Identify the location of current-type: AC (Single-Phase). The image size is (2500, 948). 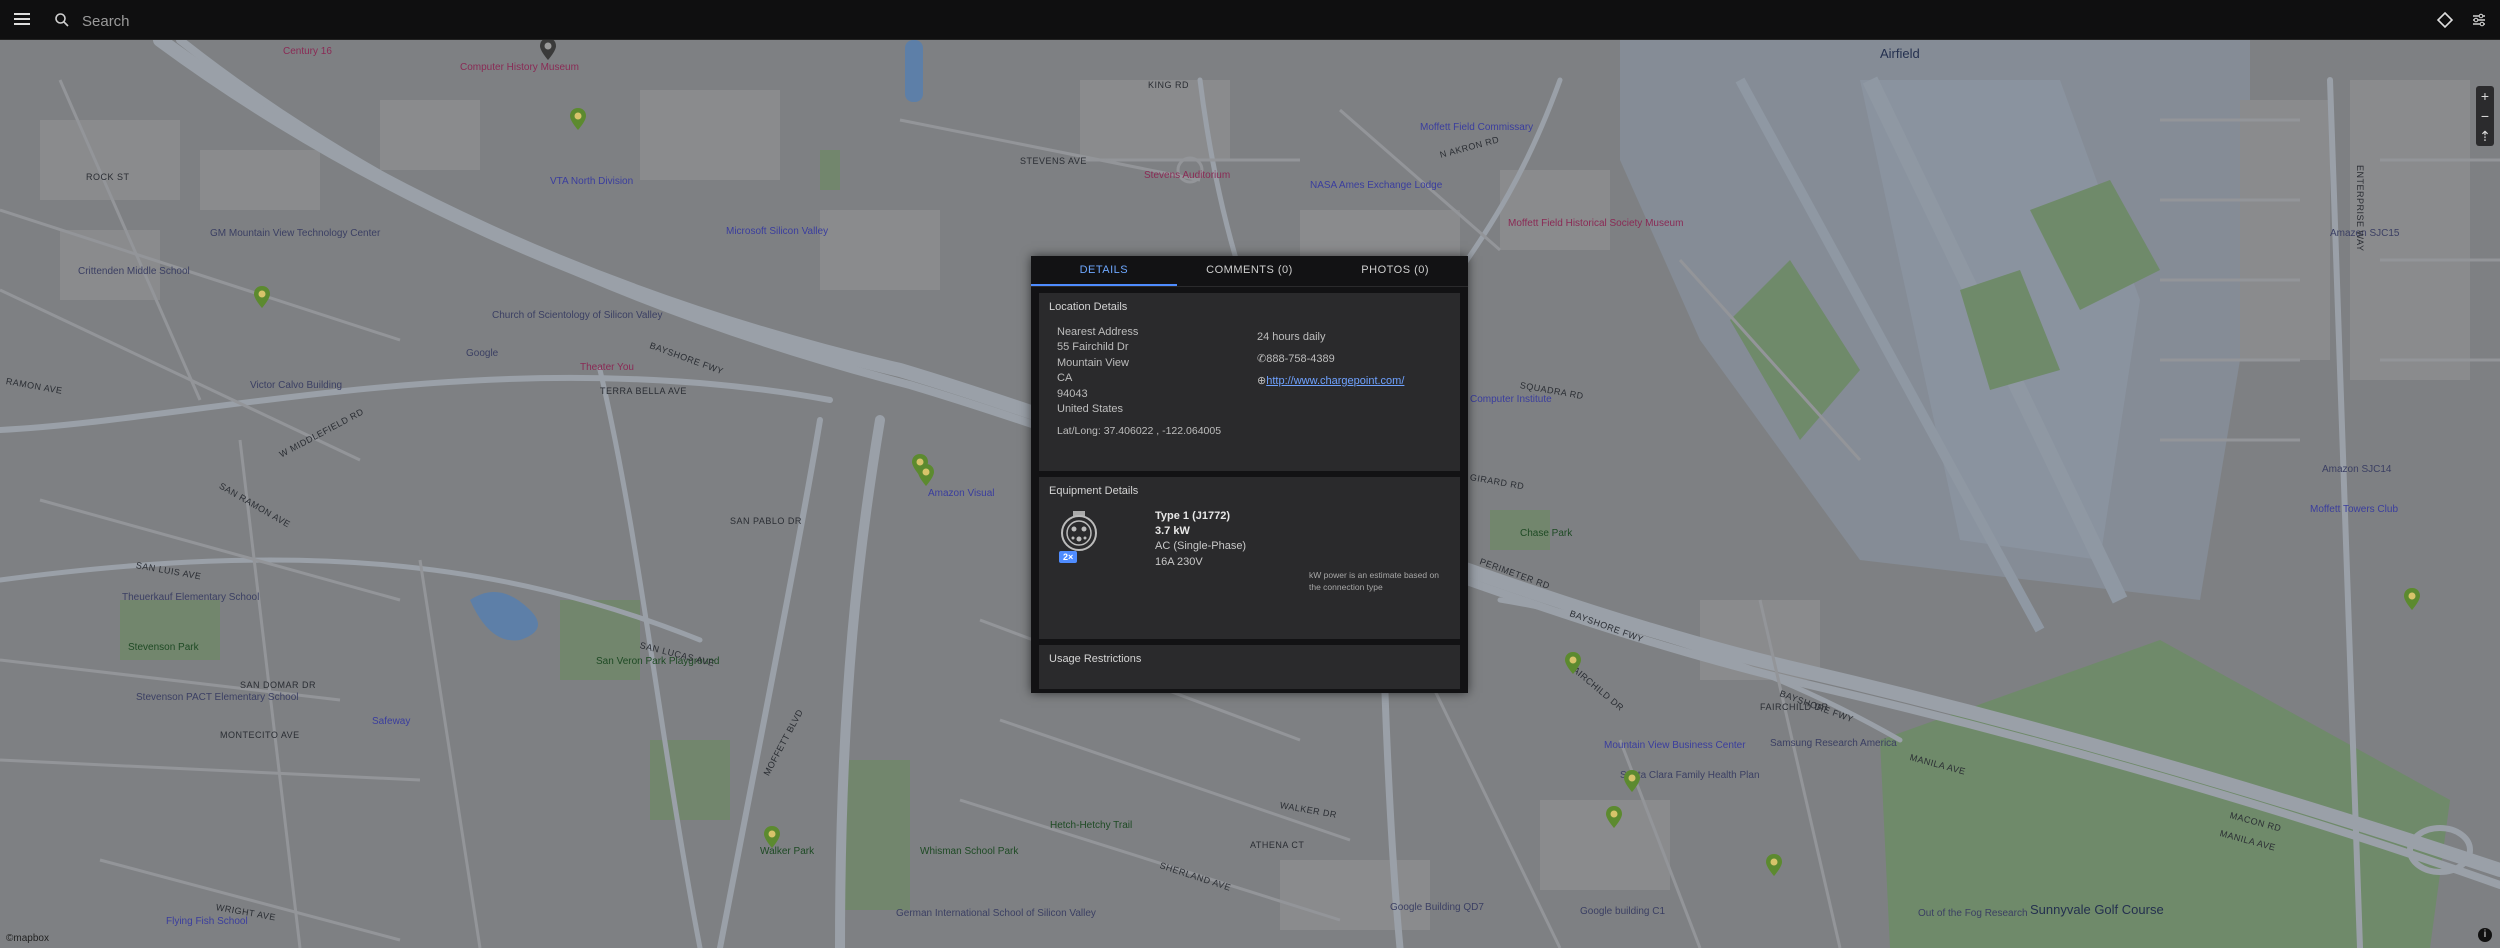
(1201, 546).